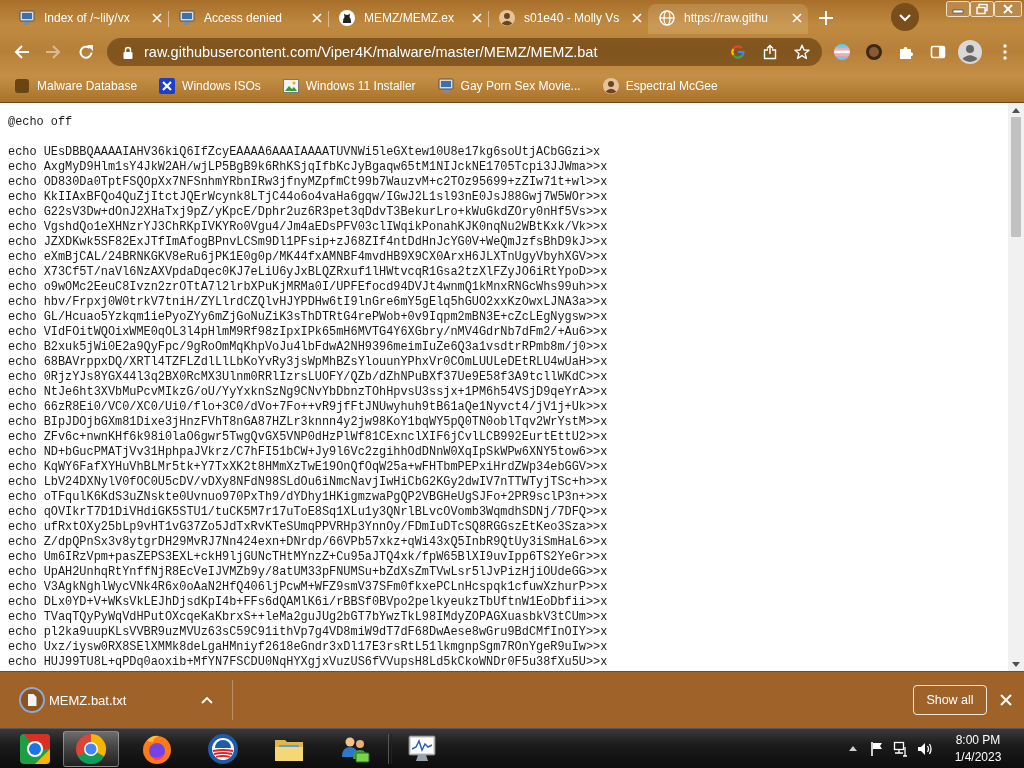 The height and width of the screenshot is (768, 1024). What do you see at coordinates (728, 19) in the screenshot?
I see `tab: https://raw.githu` at bounding box center [728, 19].